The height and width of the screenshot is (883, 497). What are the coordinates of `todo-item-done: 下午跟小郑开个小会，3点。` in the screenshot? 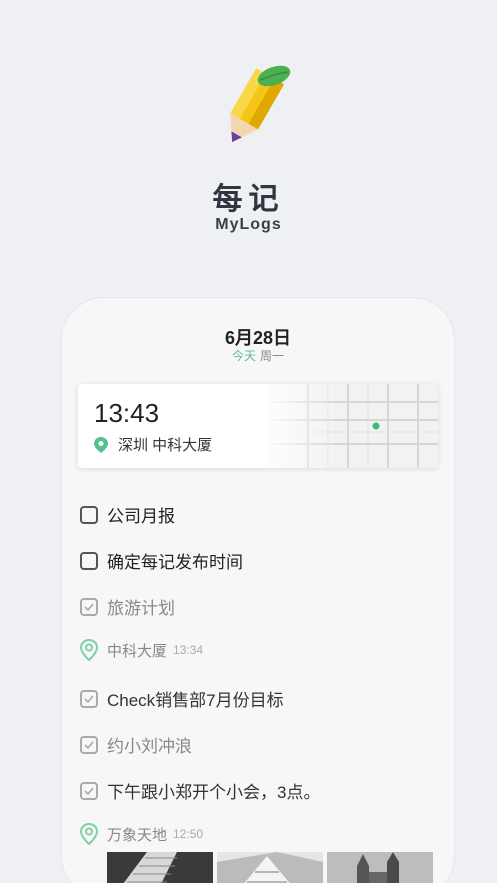 It's located at (200, 790).